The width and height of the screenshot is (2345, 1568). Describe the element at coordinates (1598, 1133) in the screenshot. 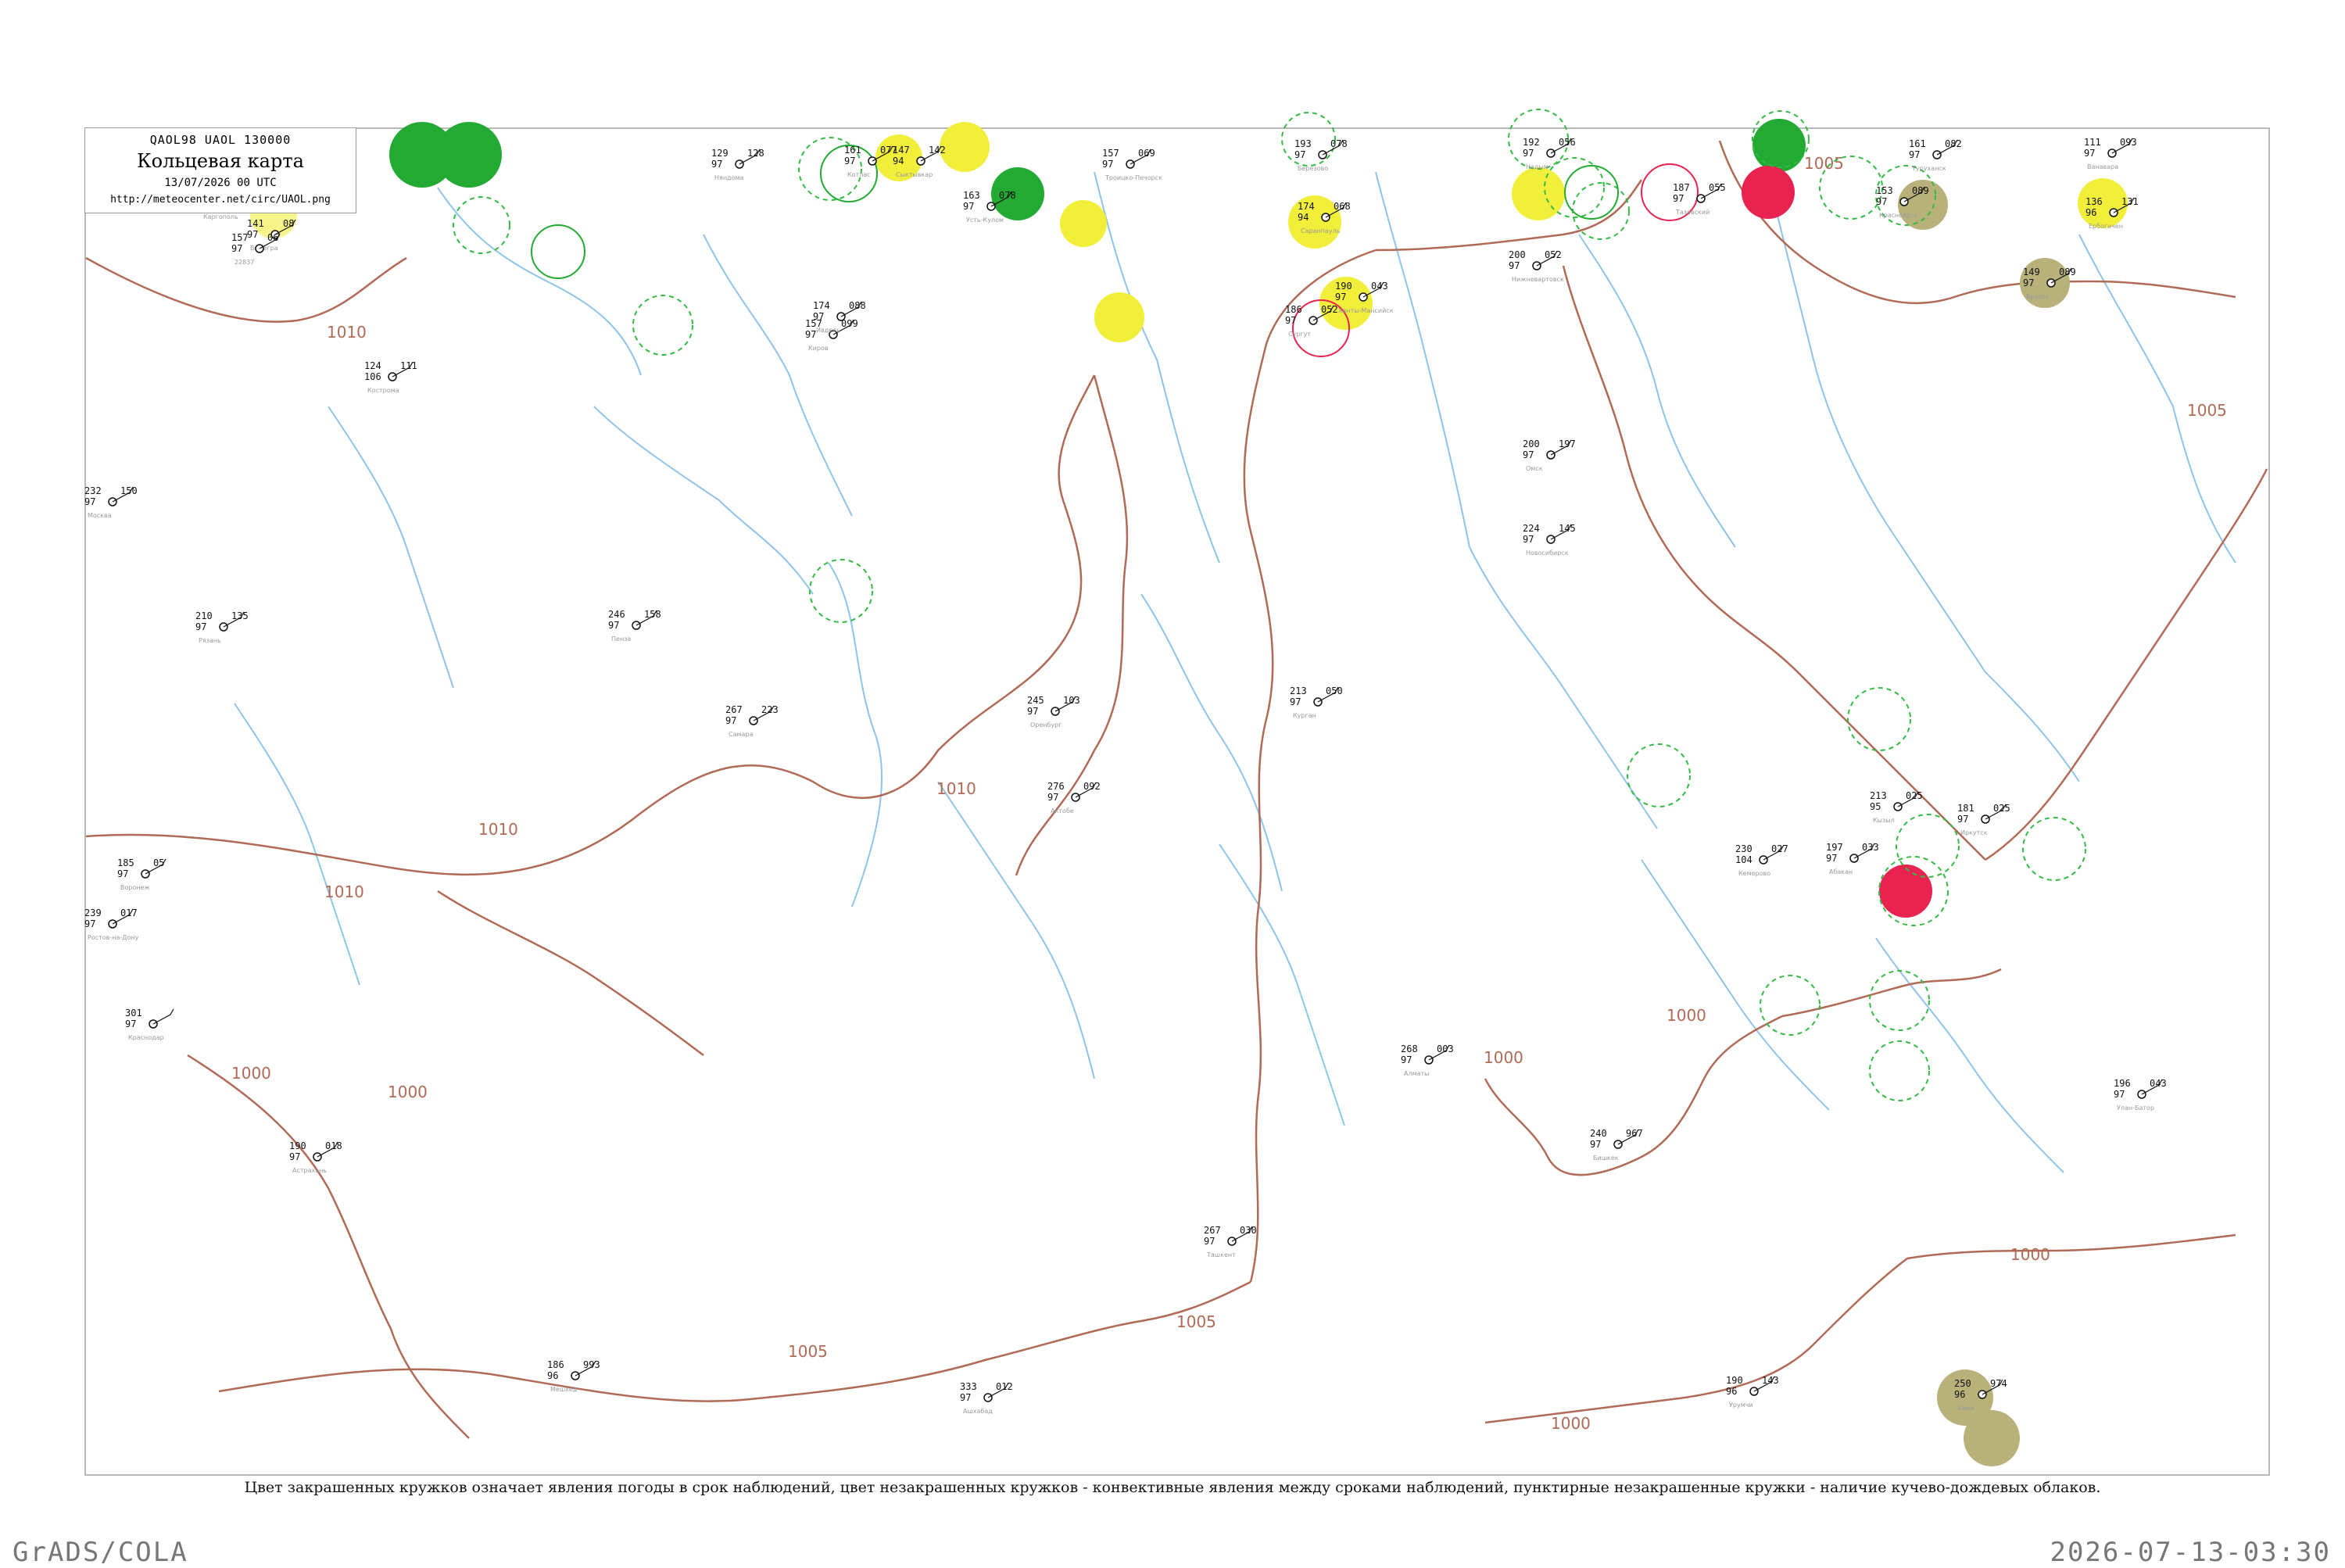

I see `station-temp: 240` at that location.